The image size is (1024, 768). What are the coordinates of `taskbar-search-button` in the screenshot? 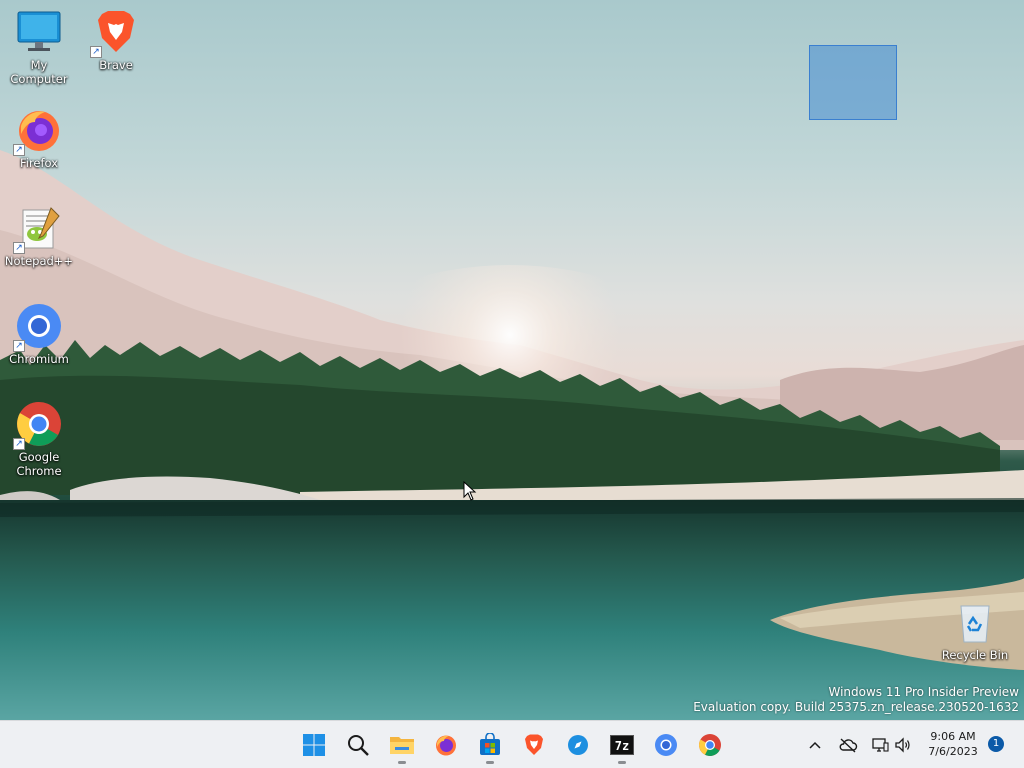 It's located at (358, 745).